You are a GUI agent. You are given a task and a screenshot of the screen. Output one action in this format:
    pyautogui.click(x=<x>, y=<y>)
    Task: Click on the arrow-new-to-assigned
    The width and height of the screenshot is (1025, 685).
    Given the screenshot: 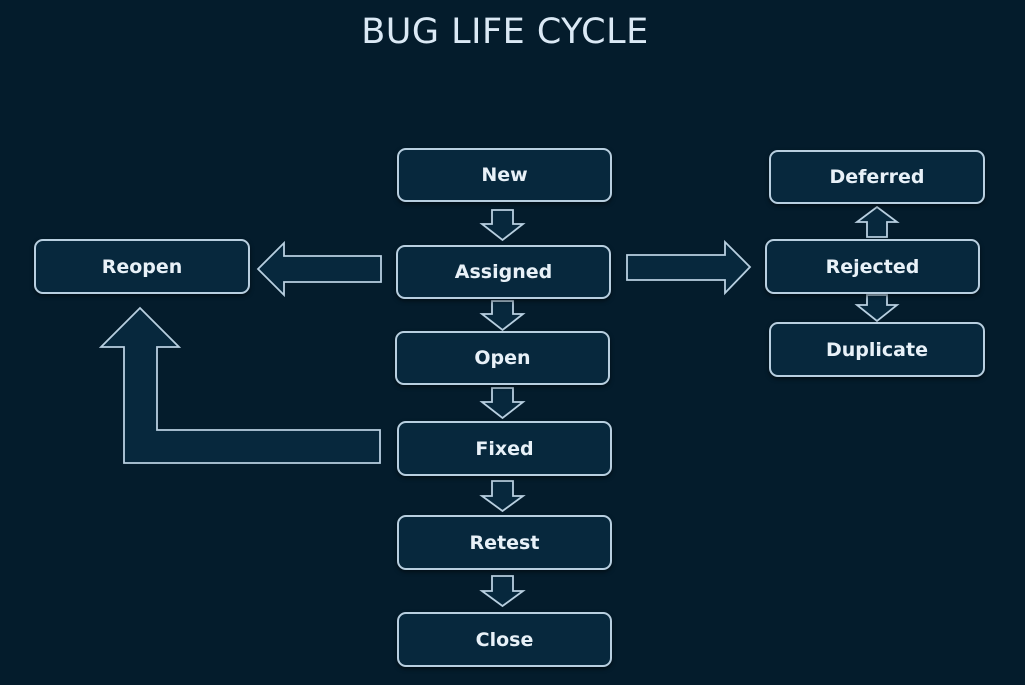 What is the action you would take?
    pyautogui.click(x=502, y=225)
    